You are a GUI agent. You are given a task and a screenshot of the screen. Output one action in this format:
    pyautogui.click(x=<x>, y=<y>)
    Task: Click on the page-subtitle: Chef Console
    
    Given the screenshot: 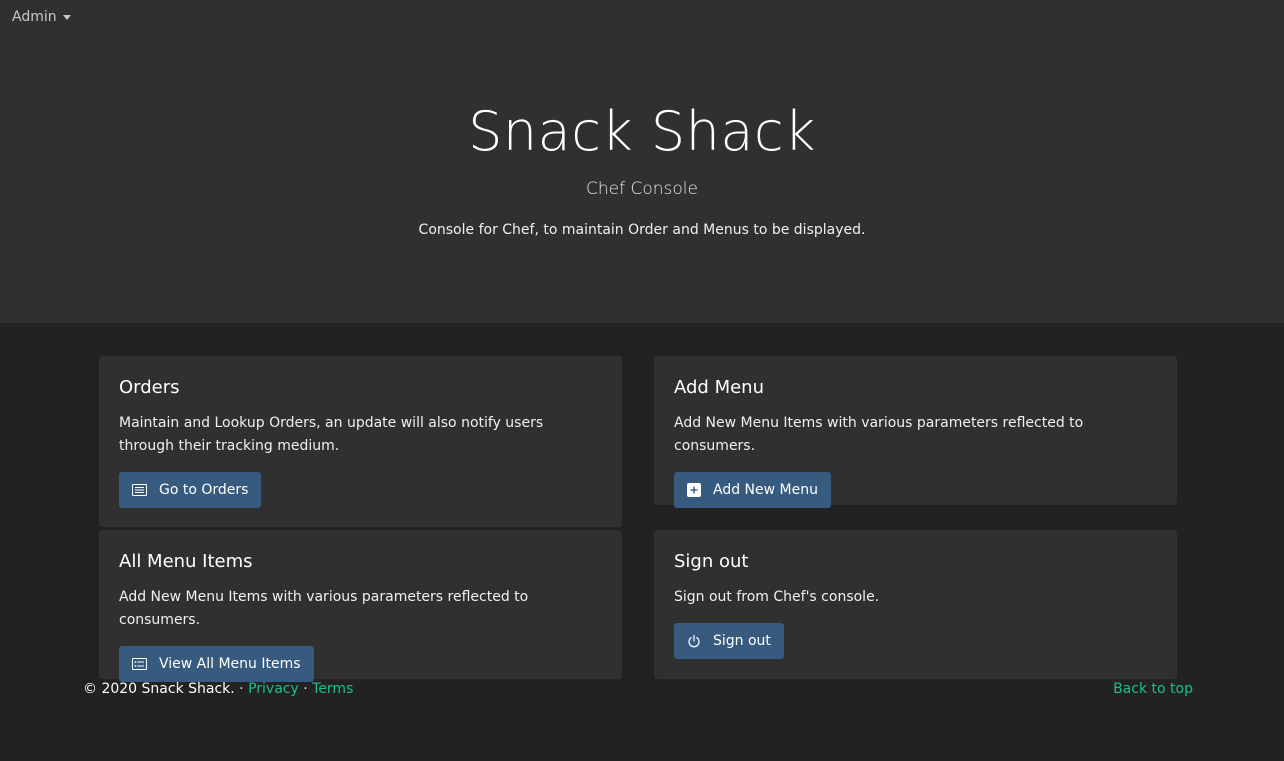 What is the action you would take?
    pyautogui.click(x=642, y=189)
    